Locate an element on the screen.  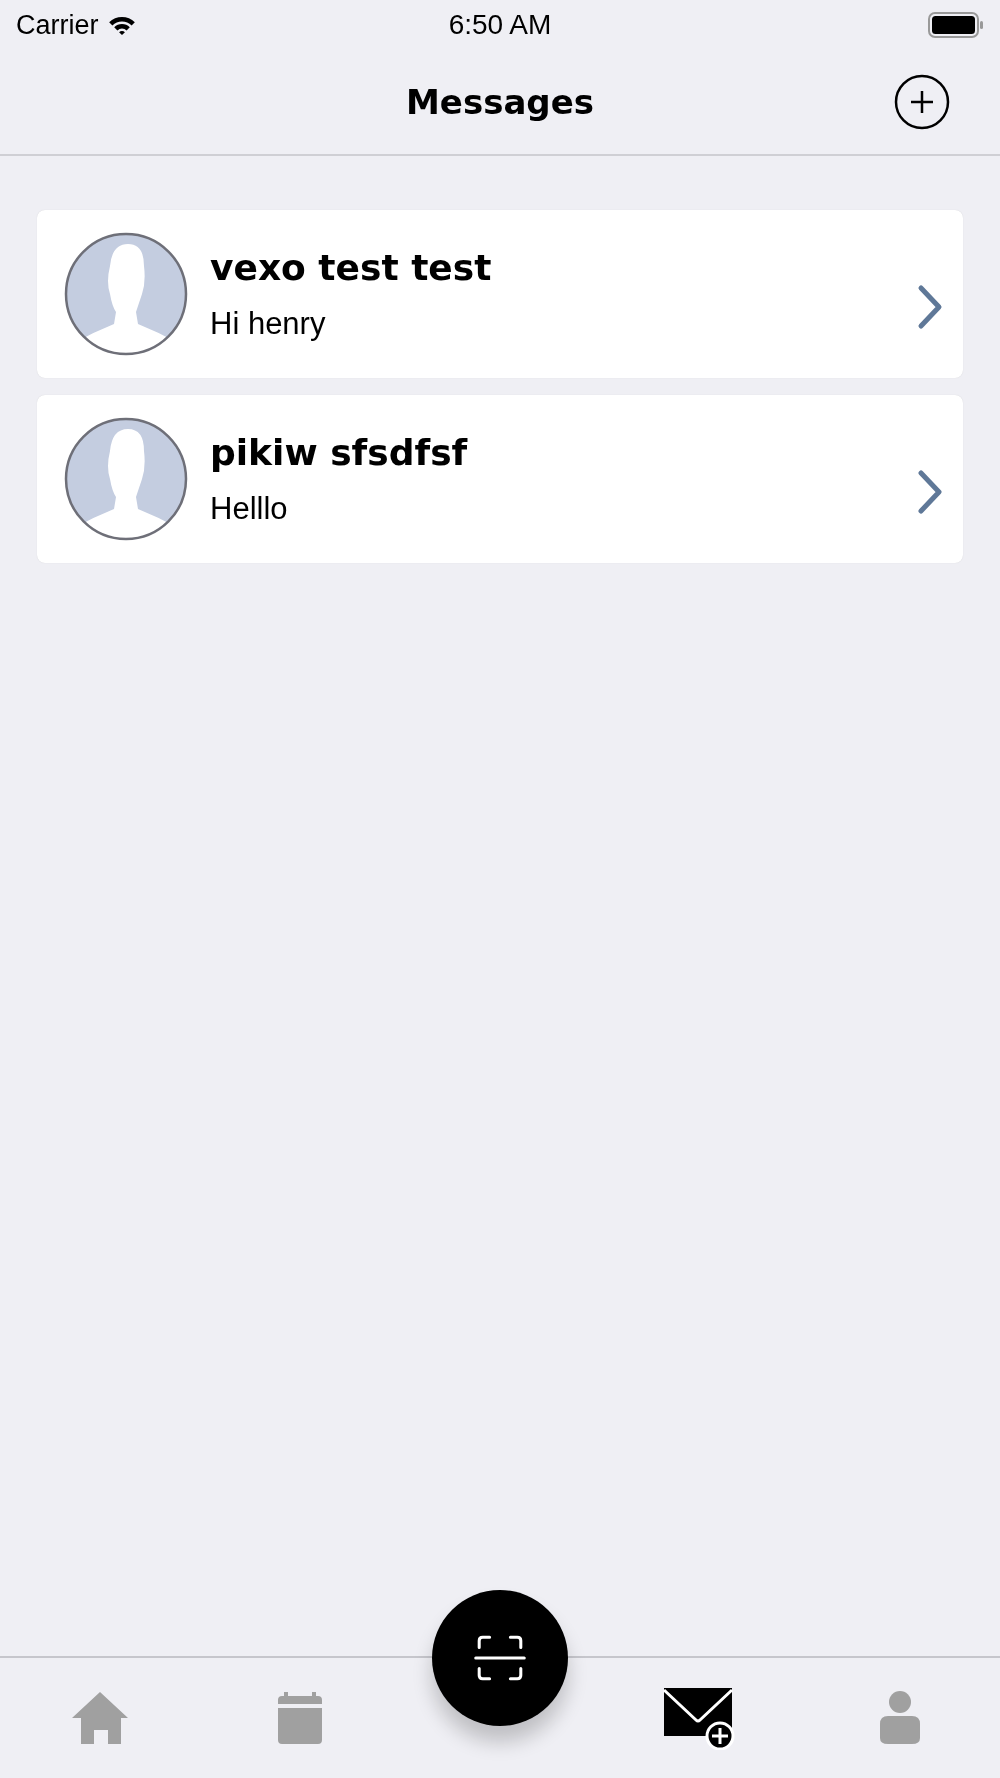
plus-icon is located at coordinates (922, 102).